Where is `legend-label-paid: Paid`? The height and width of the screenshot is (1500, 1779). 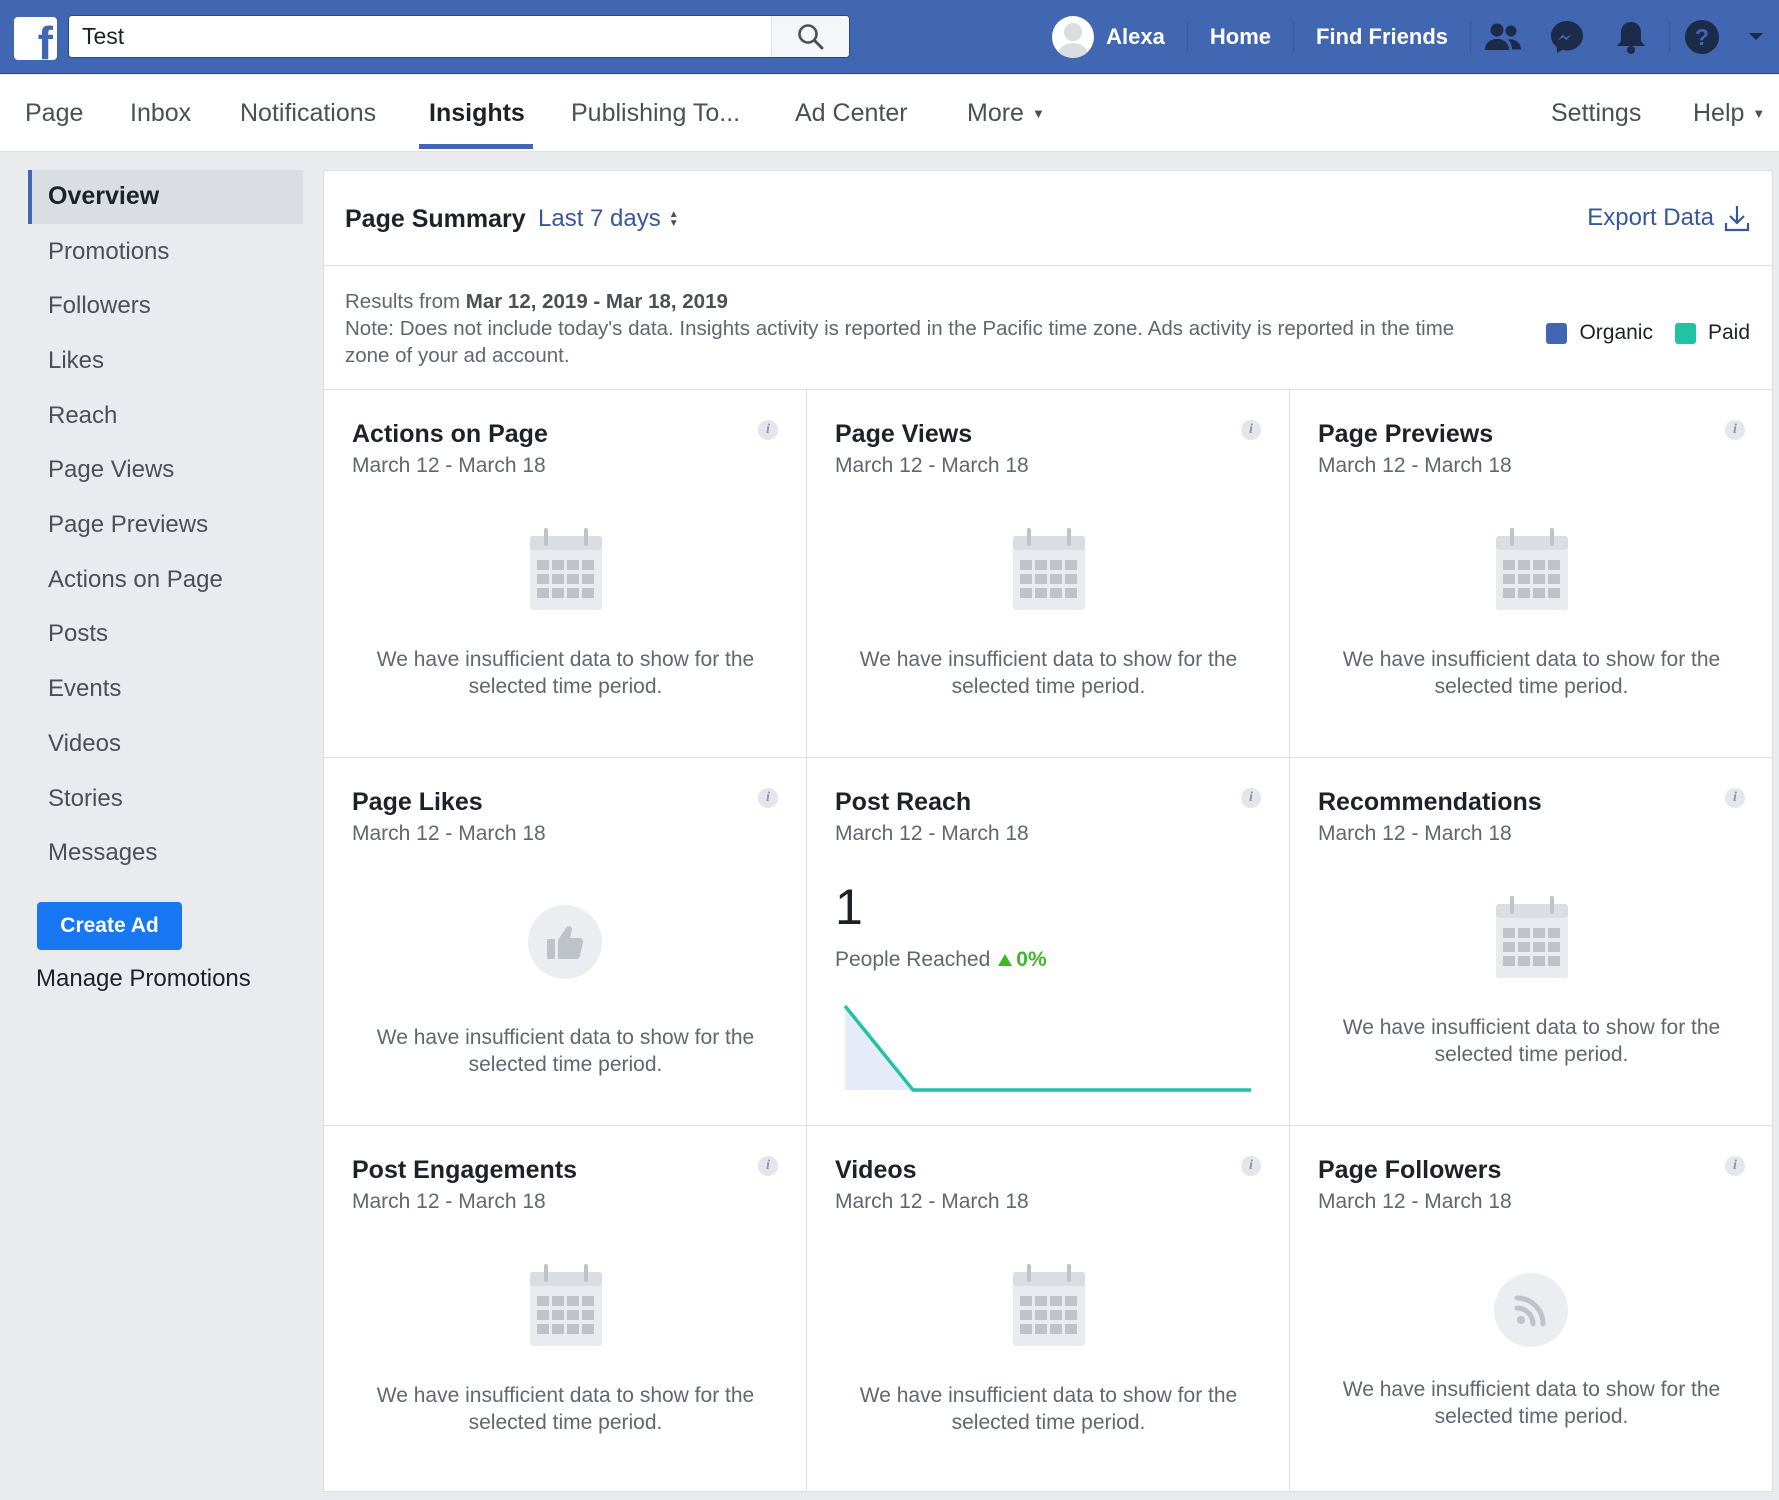
legend-label-paid: Paid is located at coordinates (1728, 332).